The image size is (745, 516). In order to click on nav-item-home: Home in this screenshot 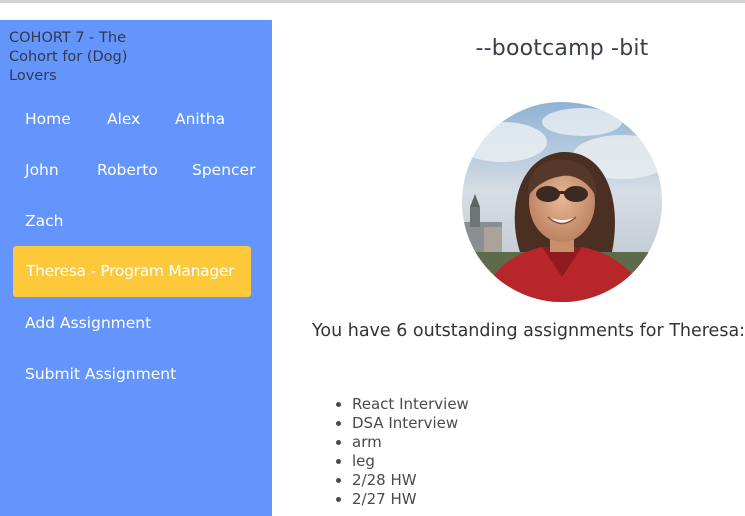, I will do `click(48, 119)`.